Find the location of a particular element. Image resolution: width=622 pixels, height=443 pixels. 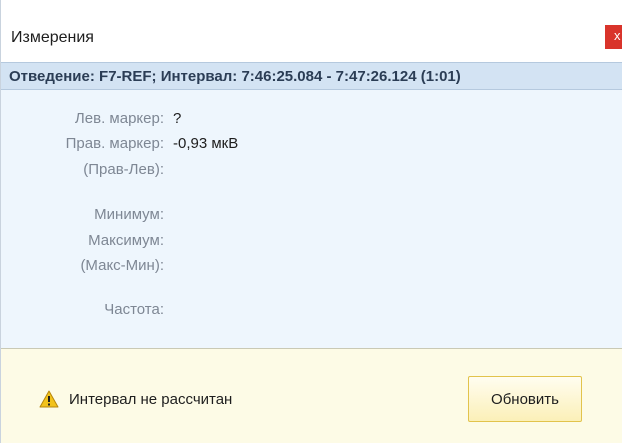

close-icon: x is located at coordinates (617, 35).